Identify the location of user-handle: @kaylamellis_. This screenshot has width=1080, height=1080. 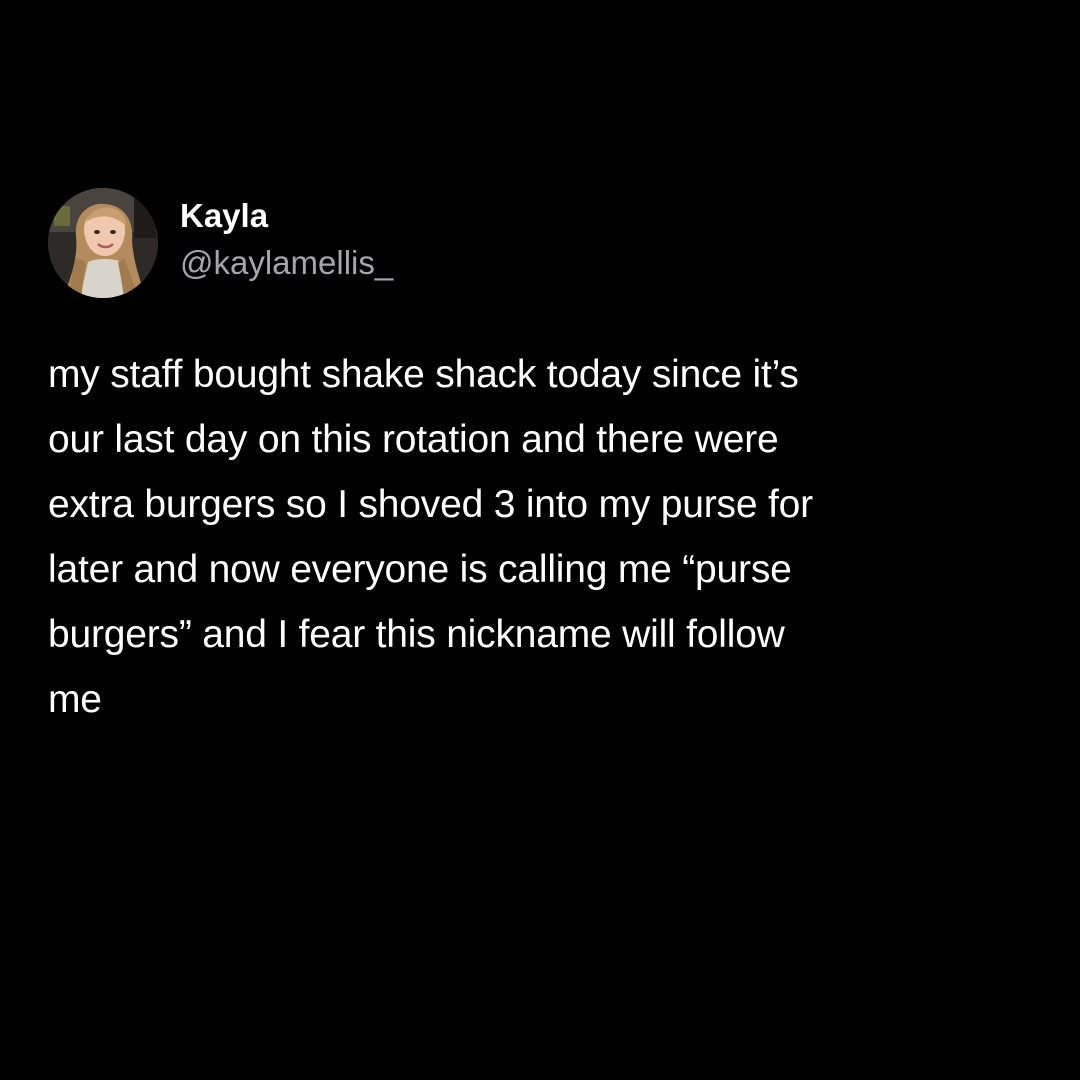
(286, 263).